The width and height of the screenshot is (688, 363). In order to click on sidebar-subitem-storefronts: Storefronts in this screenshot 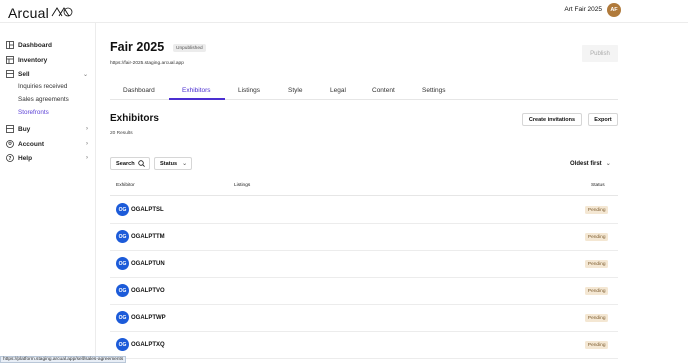, I will do `click(33, 112)`.